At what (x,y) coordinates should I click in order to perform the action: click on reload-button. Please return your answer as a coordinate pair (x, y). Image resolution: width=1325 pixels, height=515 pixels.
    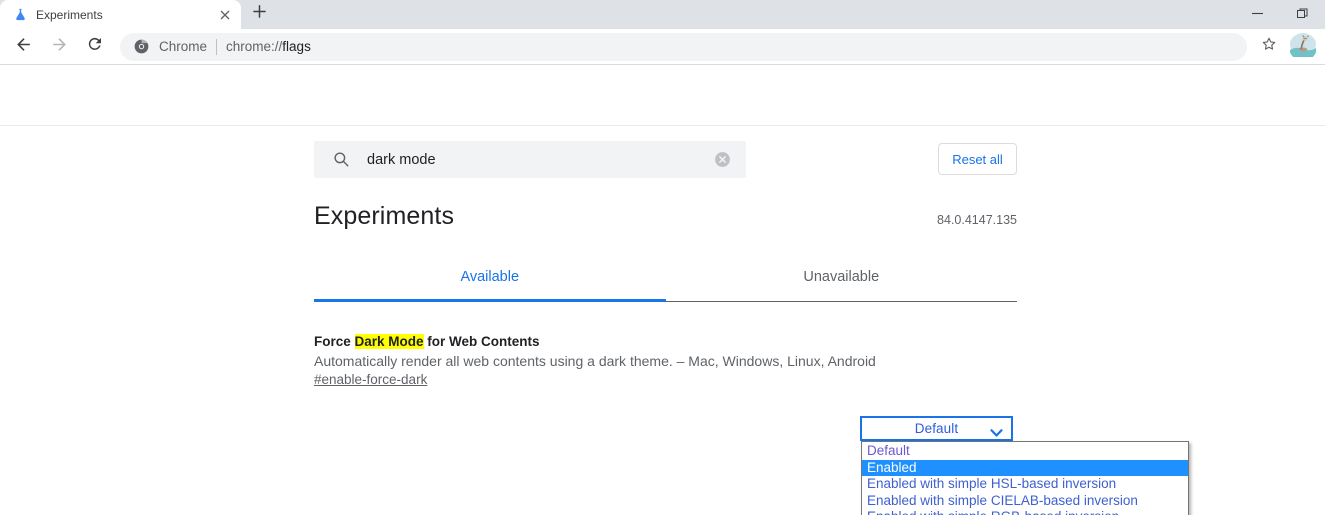
    Looking at the image, I should click on (95, 47).